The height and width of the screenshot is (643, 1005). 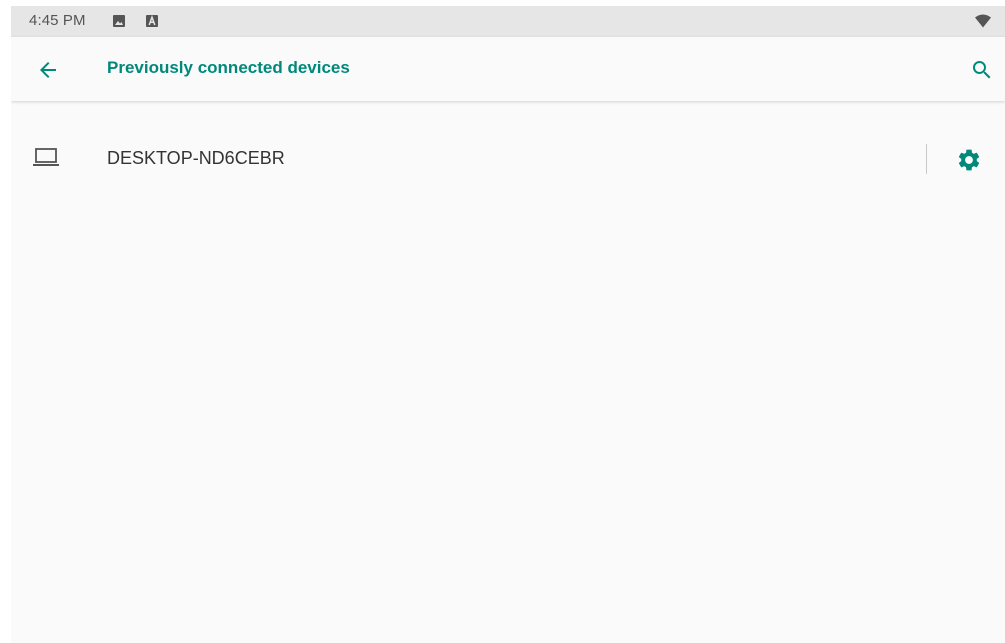 I want to click on search-icon, so click(x=982, y=70).